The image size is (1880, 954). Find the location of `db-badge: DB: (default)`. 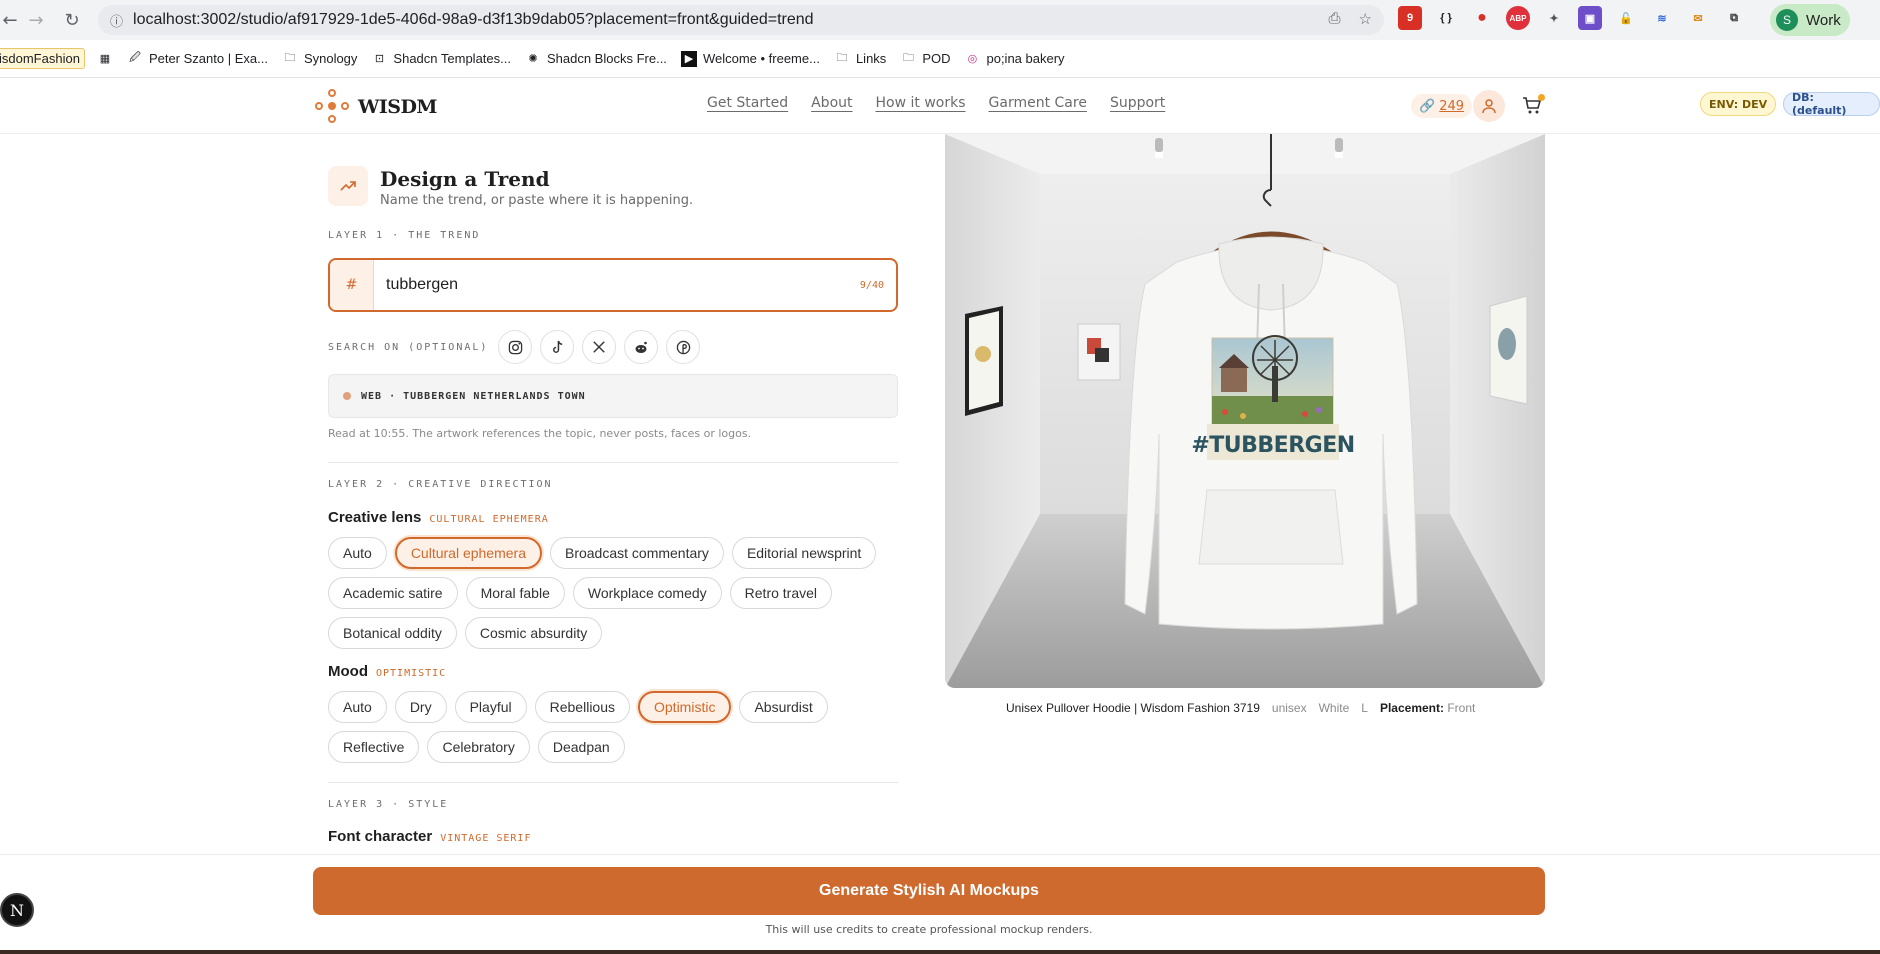

db-badge: DB: (default) is located at coordinates (1831, 104).